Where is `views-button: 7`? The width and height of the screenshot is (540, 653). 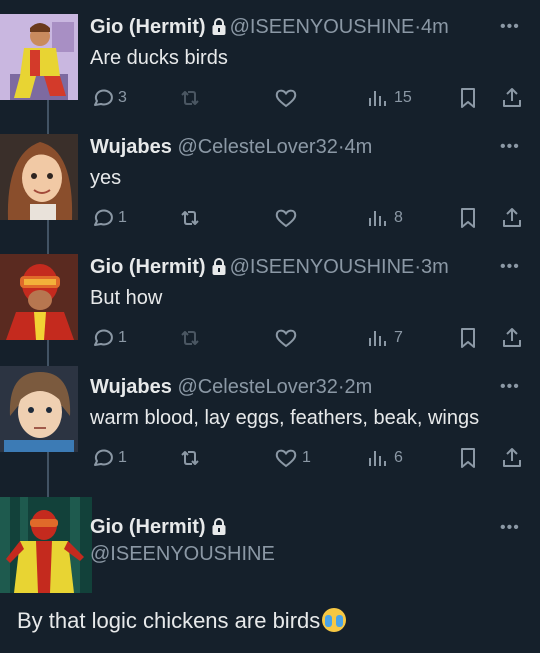
views-button: 7 is located at coordinates (384, 338).